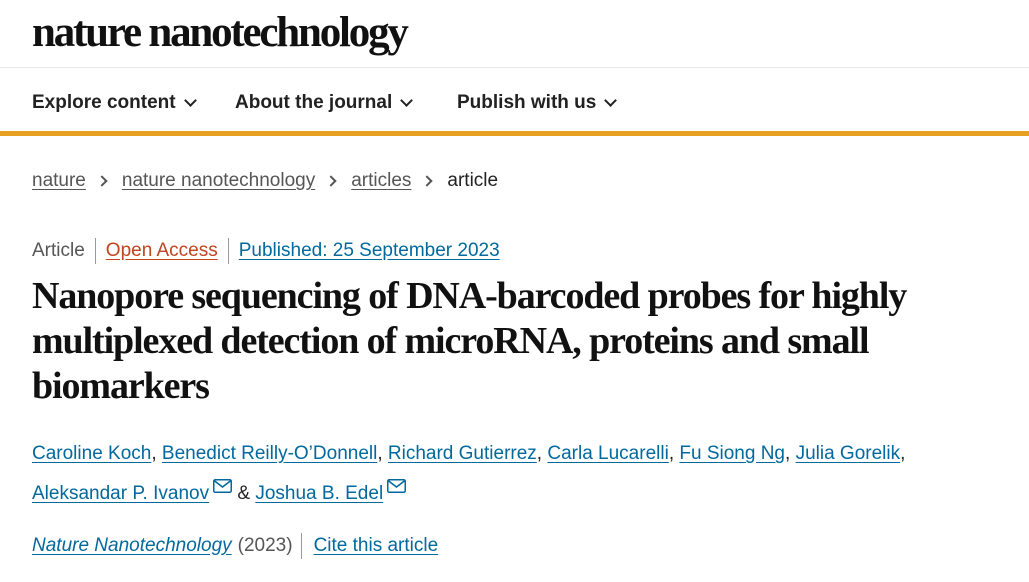 This screenshot has width=1029, height=582. Describe the element at coordinates (381, 181) in the screenshot. I see `breadcrumb-articles: articles` at that location.